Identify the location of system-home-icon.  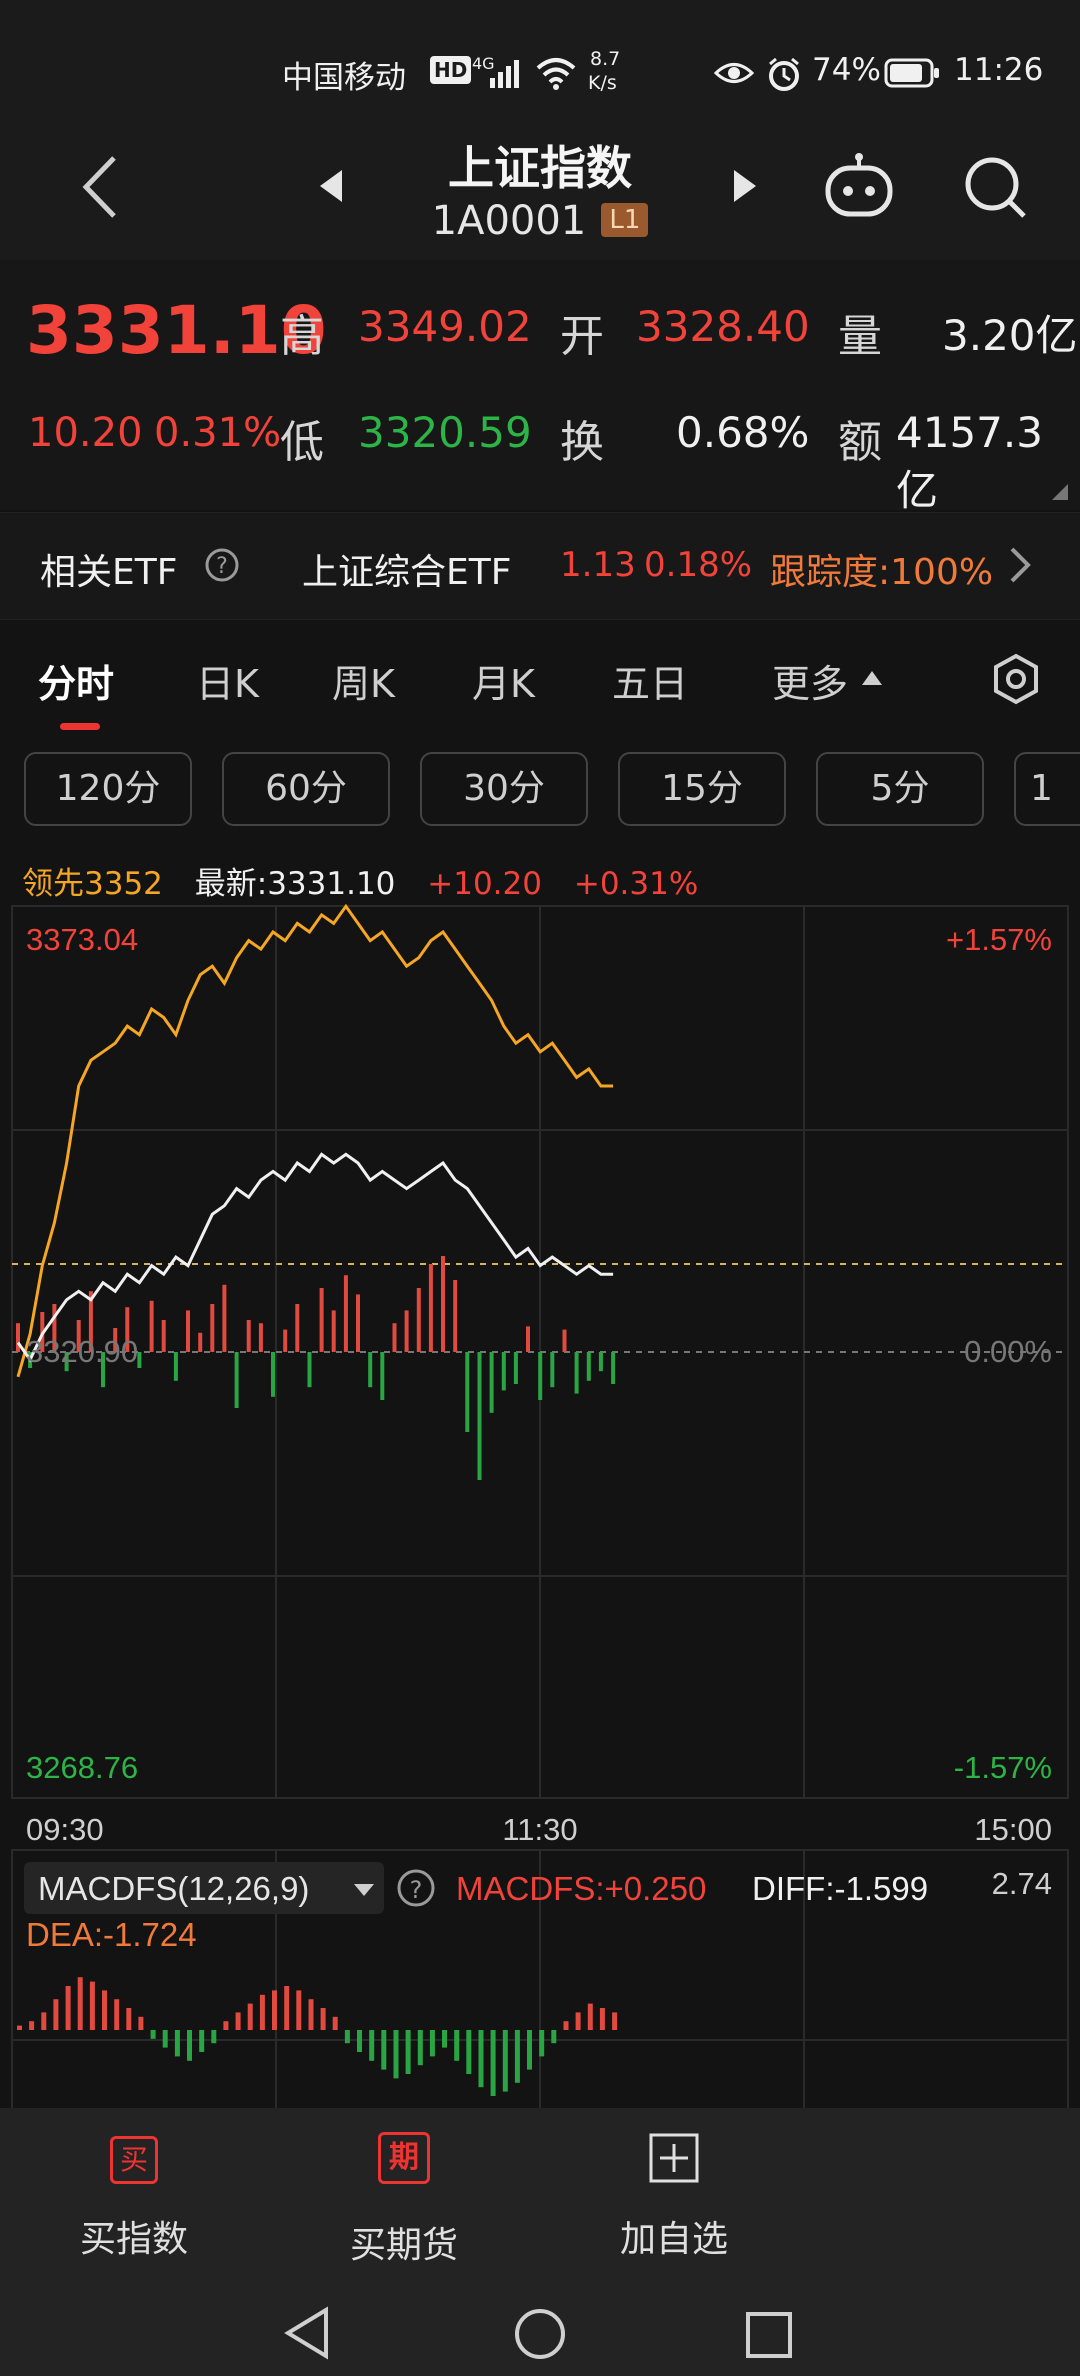
(540, 2334).